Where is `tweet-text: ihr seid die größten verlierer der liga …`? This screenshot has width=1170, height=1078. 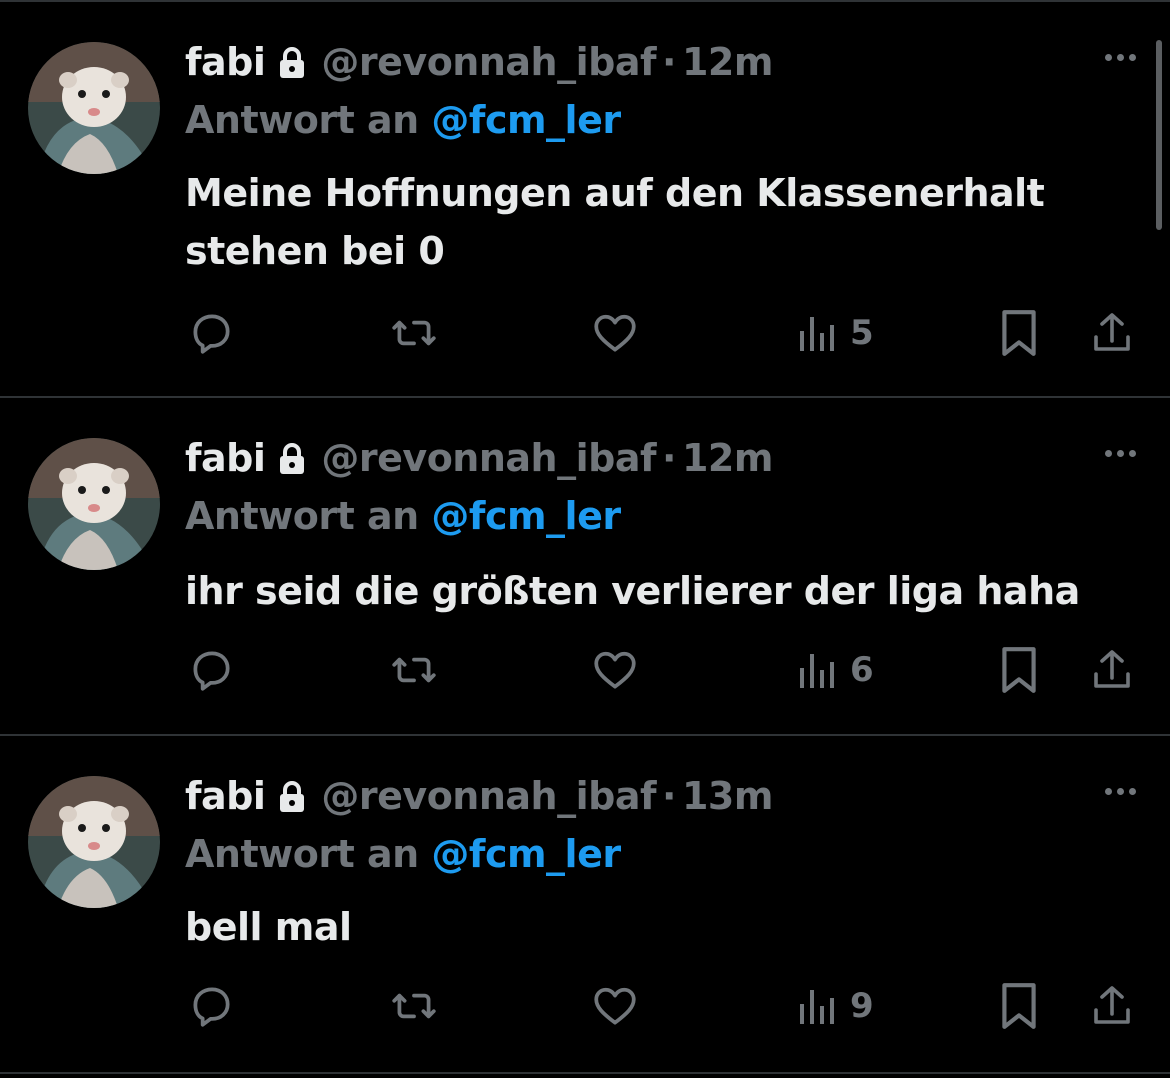 tweet-text: ihr seid die größten verlierer der liga … is located at coordinates (632, 591).